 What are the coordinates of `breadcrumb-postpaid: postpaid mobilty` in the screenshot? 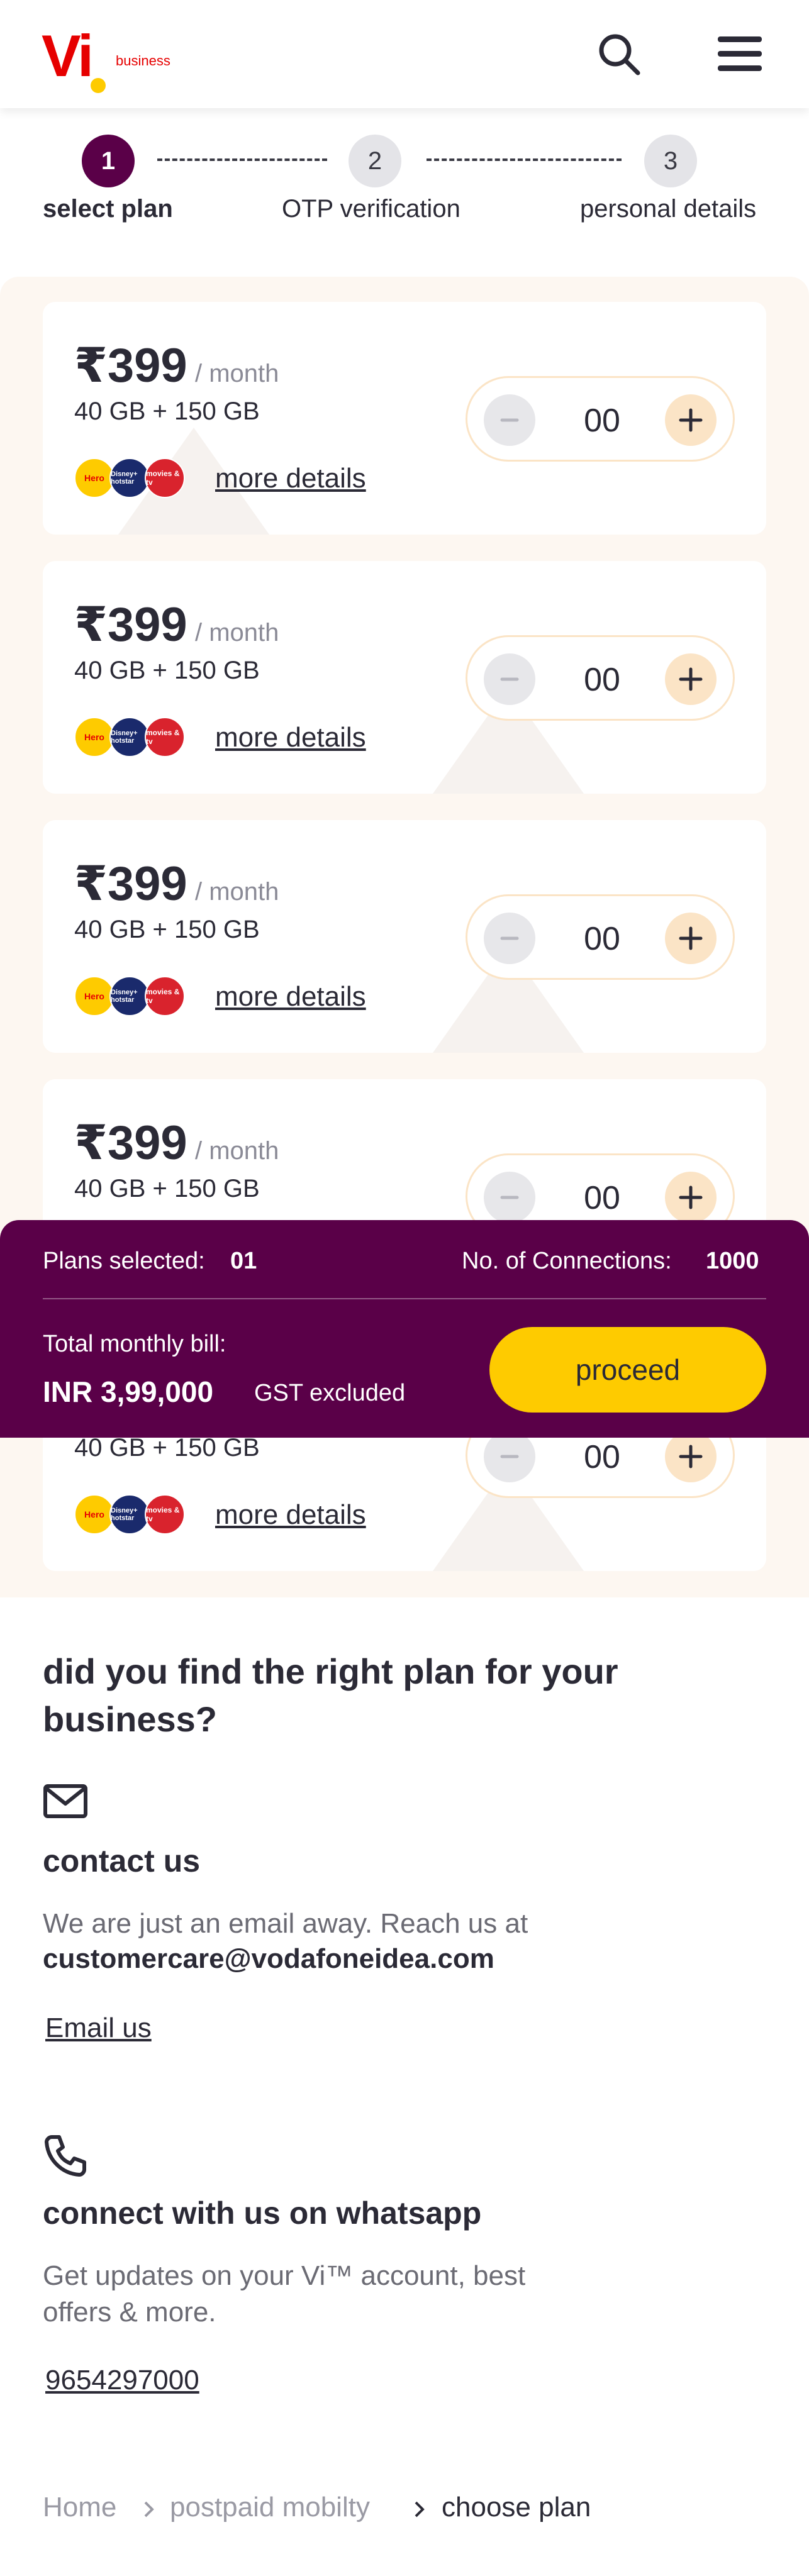 It's located at (270, 2507).